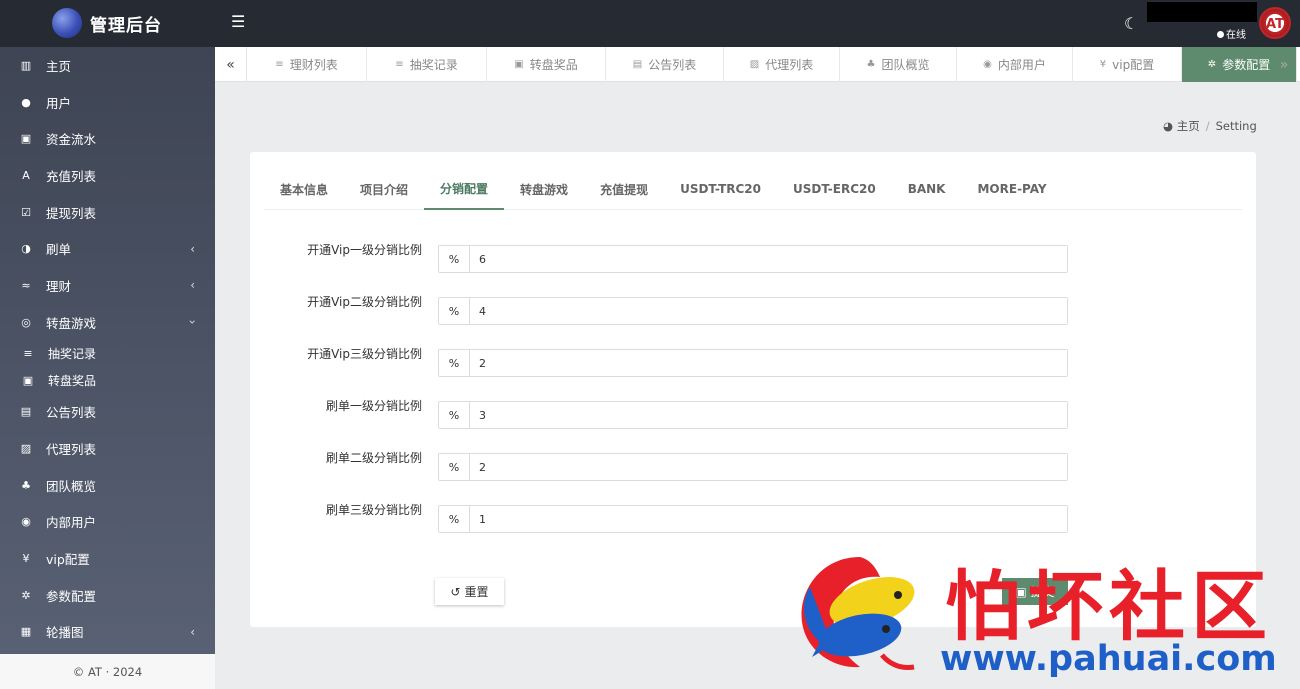 The width and height of the screenshot is (1300, 689). I want to click on tabs-scroll-right-icon: », so click(1284, 64).